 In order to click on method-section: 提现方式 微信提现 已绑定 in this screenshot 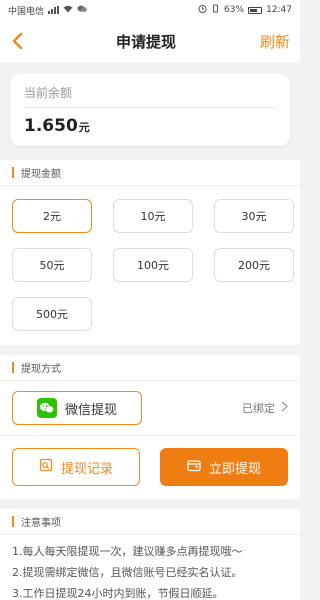, I will do `click(150, 395)`.